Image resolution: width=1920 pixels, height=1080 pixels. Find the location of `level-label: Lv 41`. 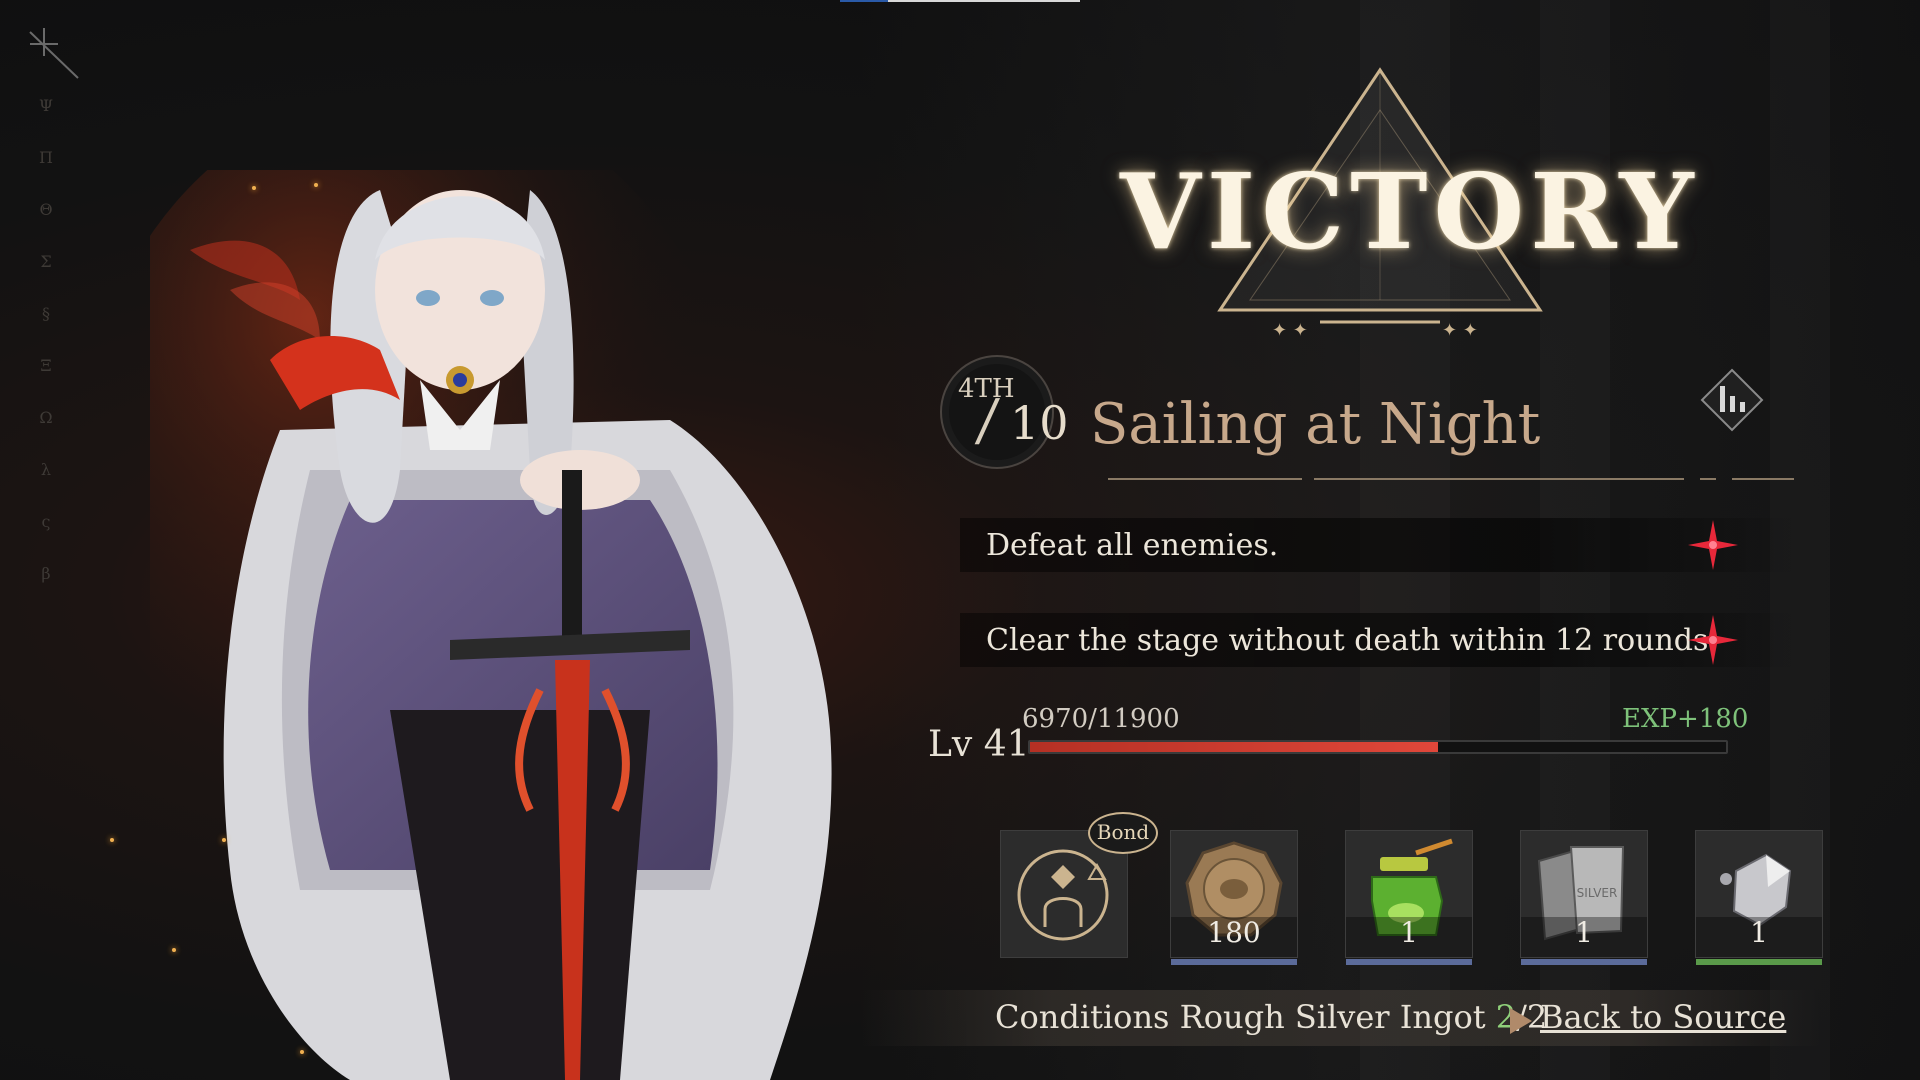

level-label: Lv 41 is located at coordinates (979, 744).